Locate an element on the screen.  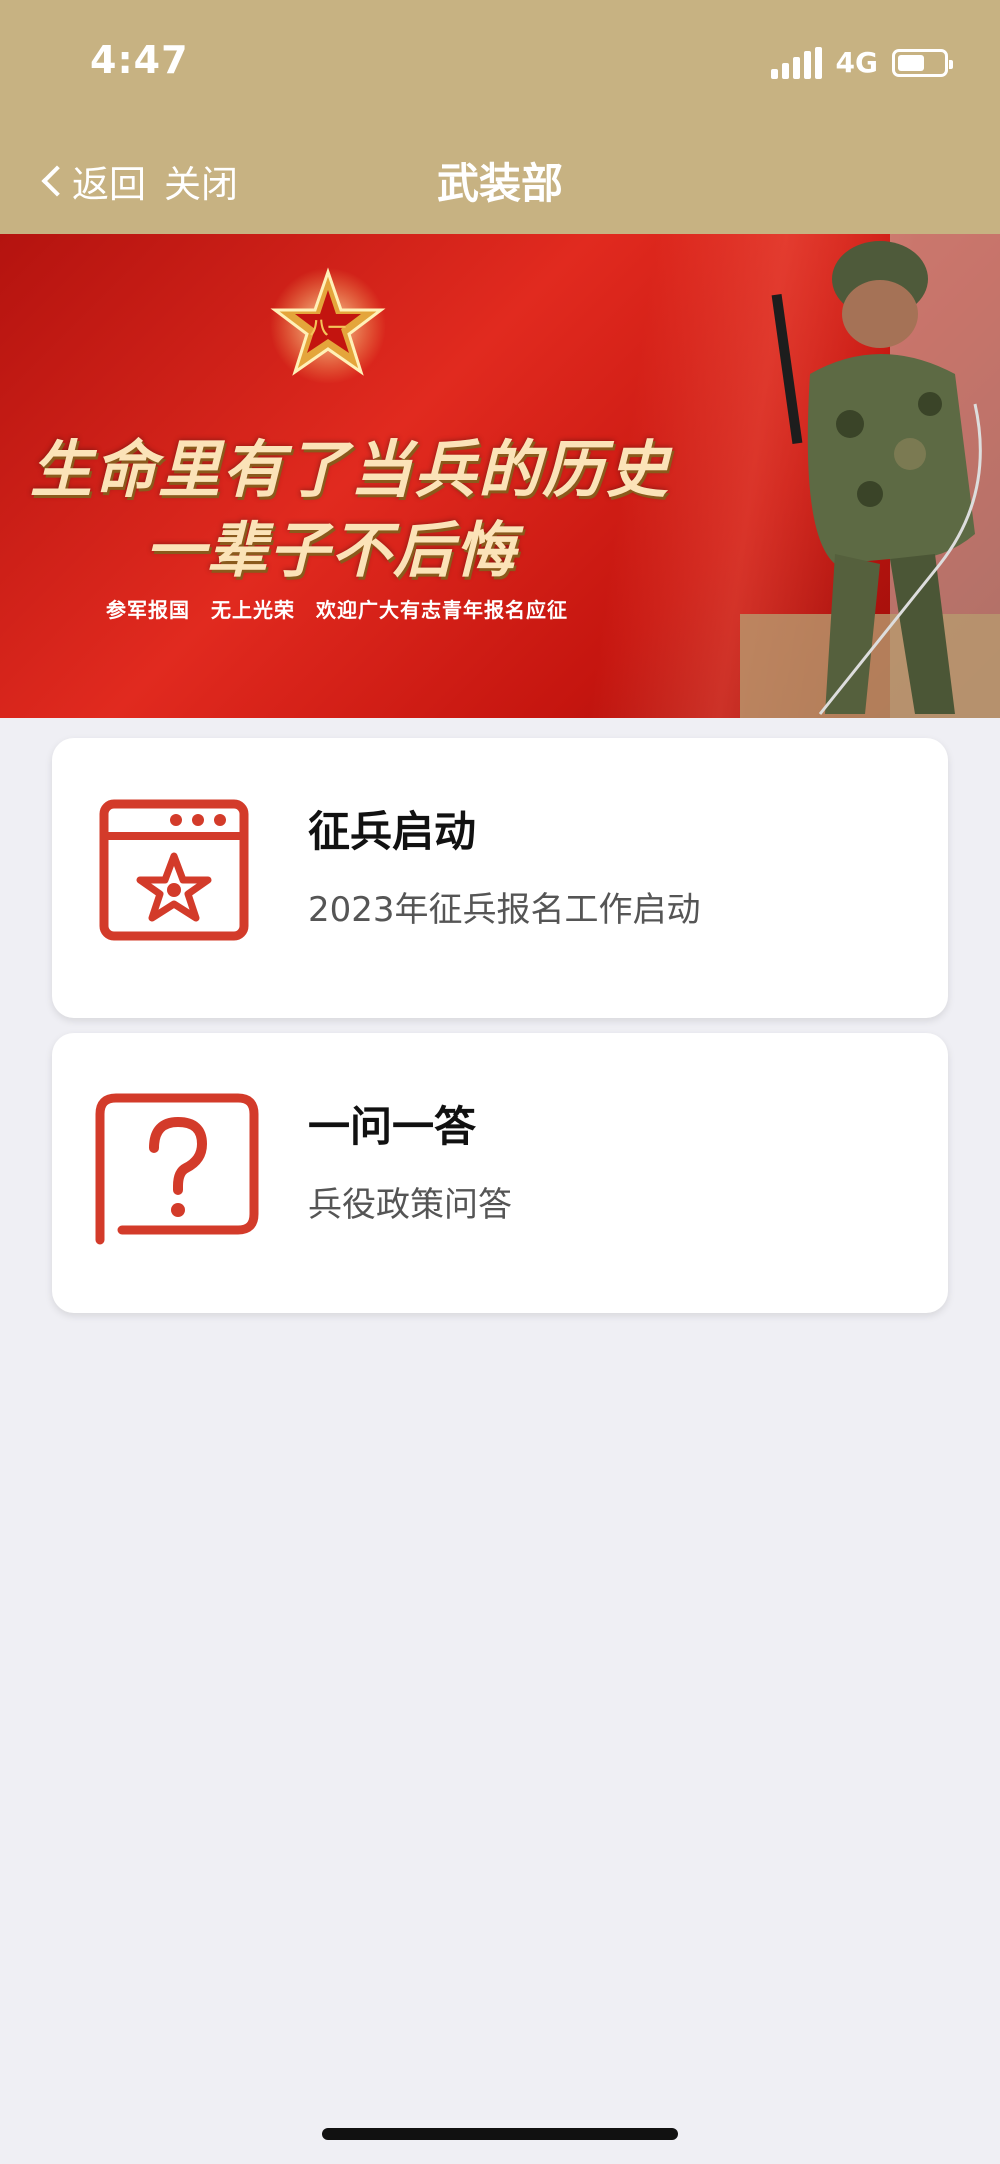
star-text: 八一 is located at coordinates (328, 328).